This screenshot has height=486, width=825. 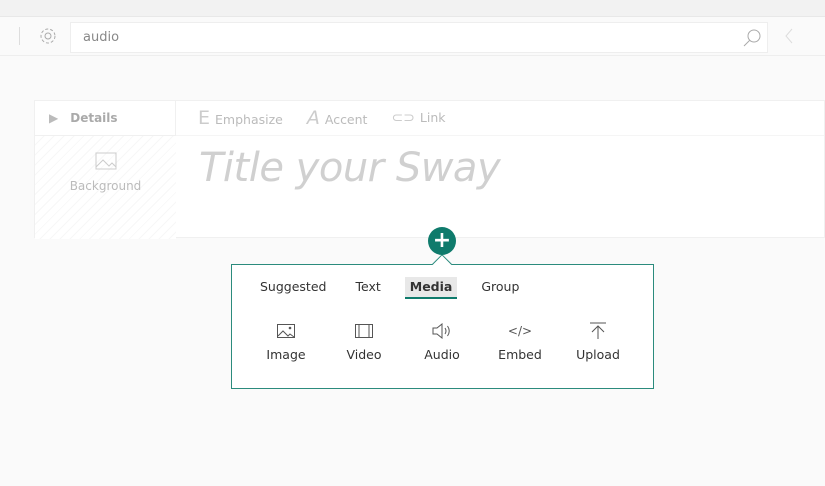 What do you see at coordinates (752, 38) in the screenshot?
I see `search-icon` at bounding box center [752, 38].